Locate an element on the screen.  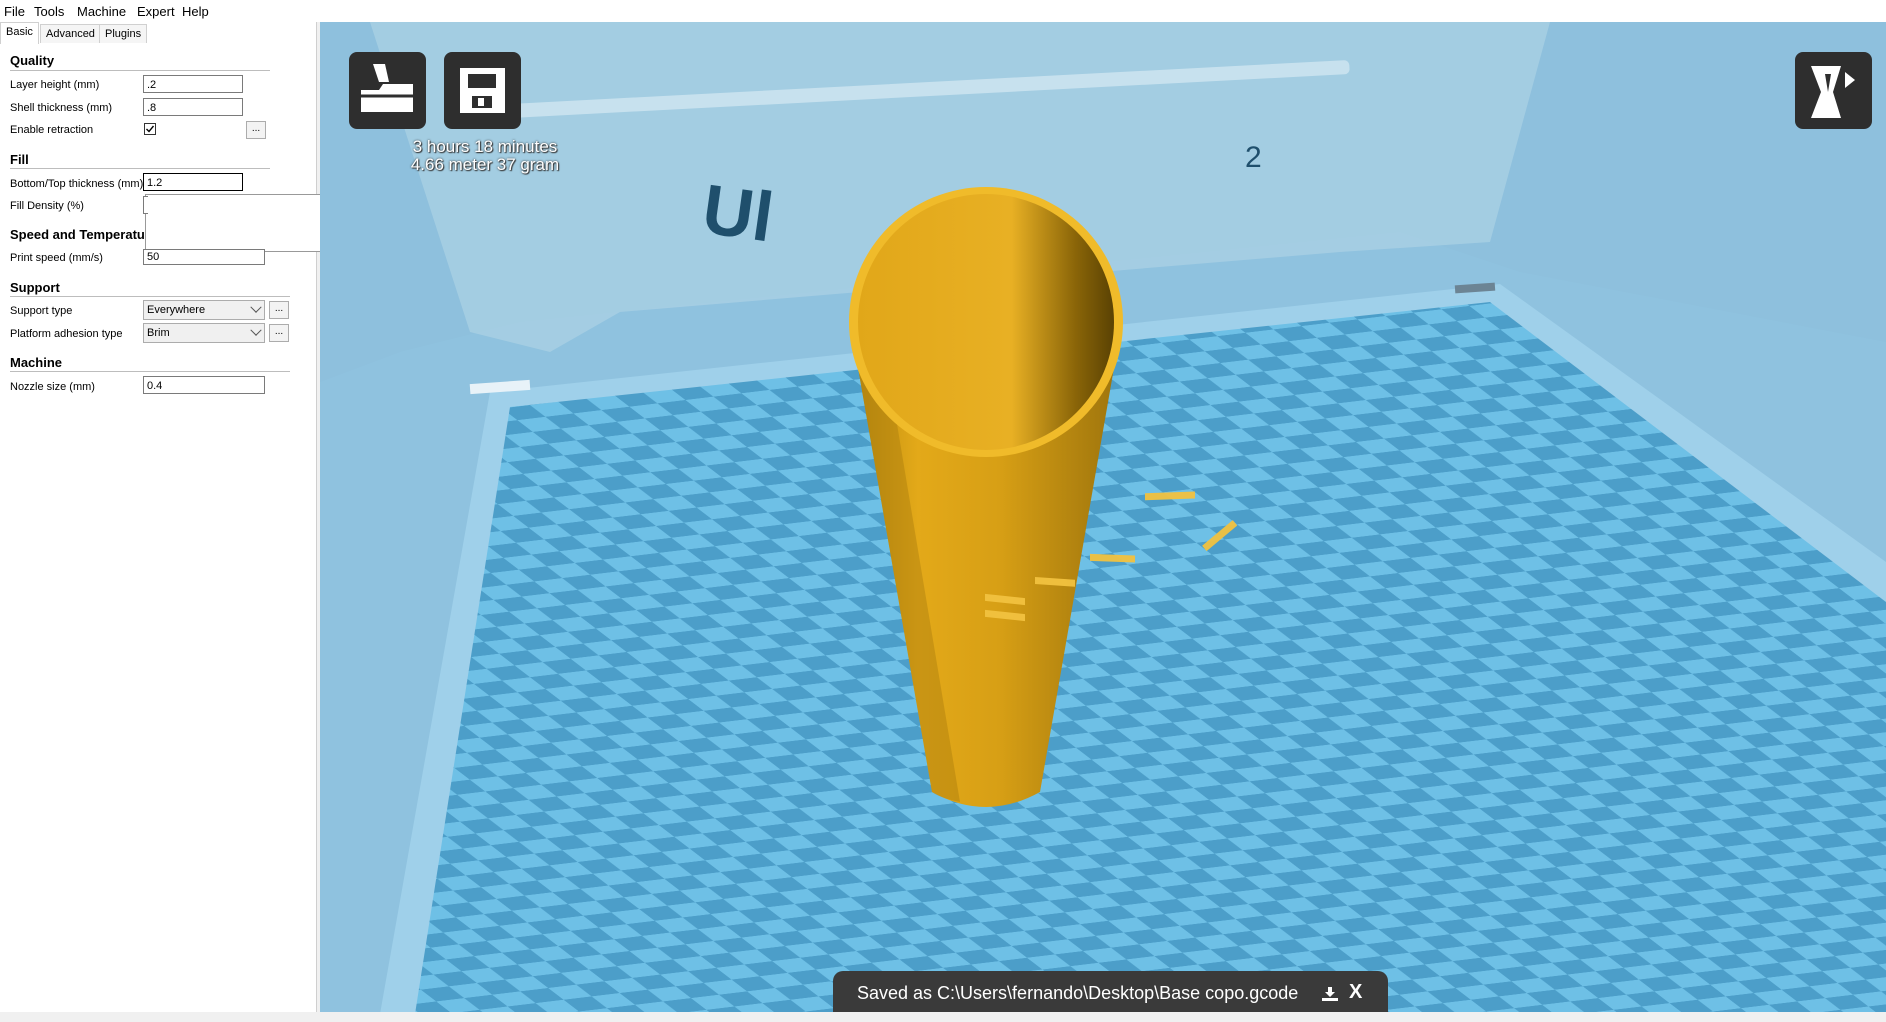
save-toolpath-button is located at coordinates (482, 90).